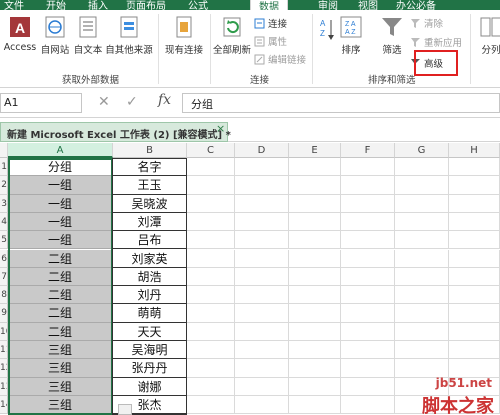 The image size is (500, 415). What do you see at coordinates (262, 150) in the screenshot?
I see `column-header-d: D` at bounding box center [262, 150].